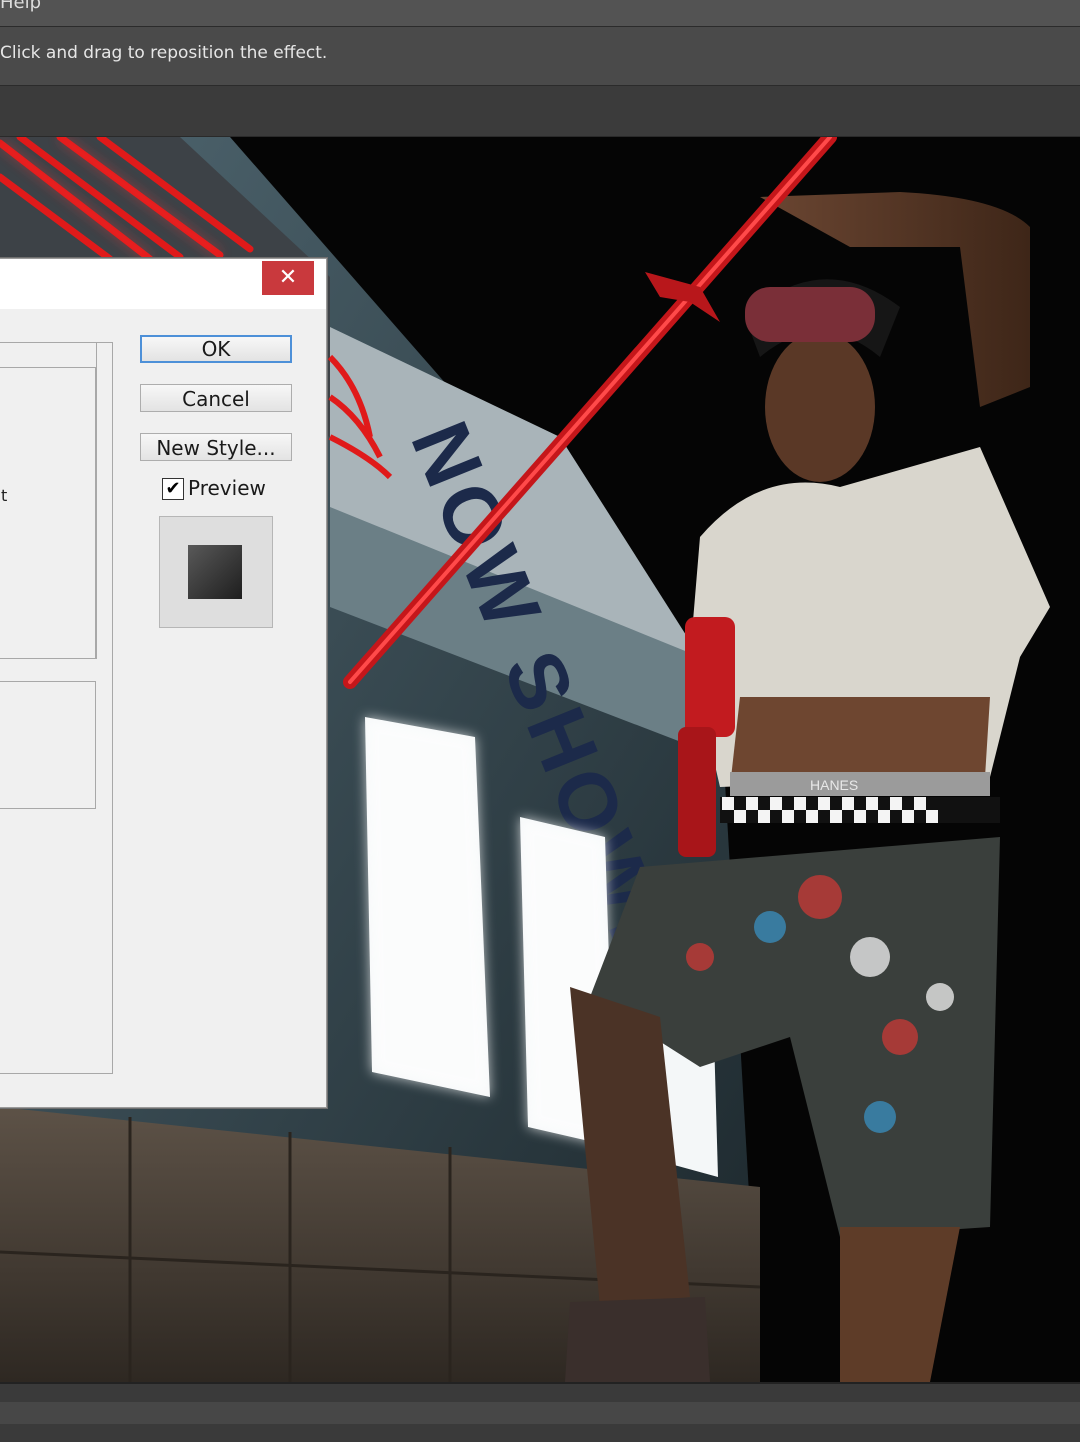 This screenshot has width=1080, height=1442. Describe the element at coordinates (4, 495) in the screenshot. I see `clipped-label: t` at that location.